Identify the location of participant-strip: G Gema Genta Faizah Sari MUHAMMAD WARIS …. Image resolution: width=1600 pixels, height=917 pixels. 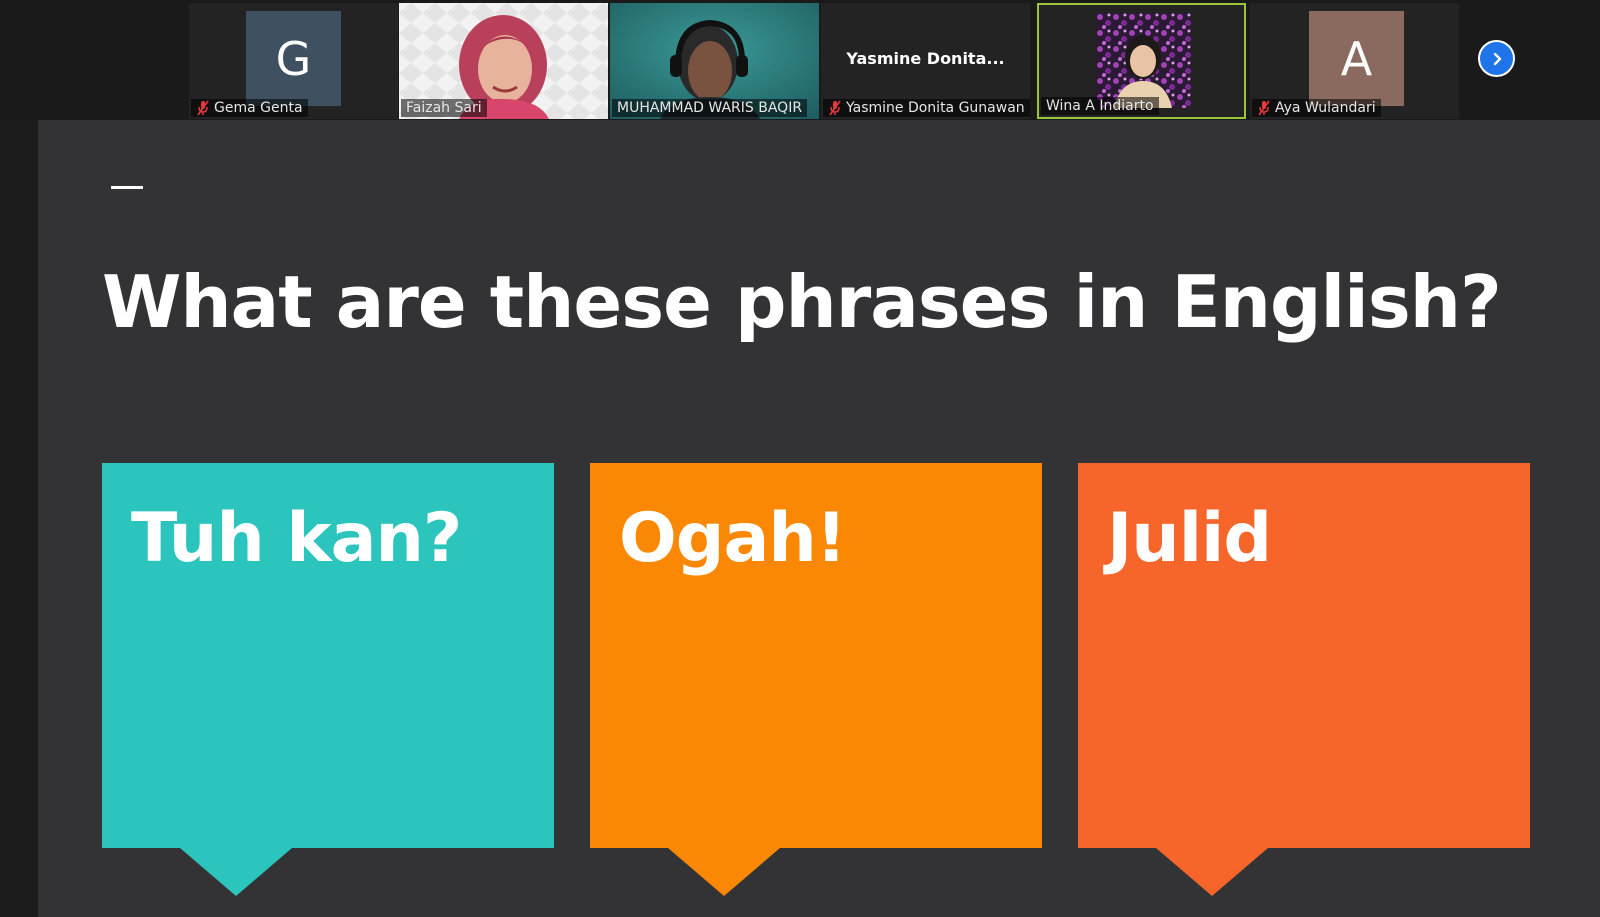
(800, 60).